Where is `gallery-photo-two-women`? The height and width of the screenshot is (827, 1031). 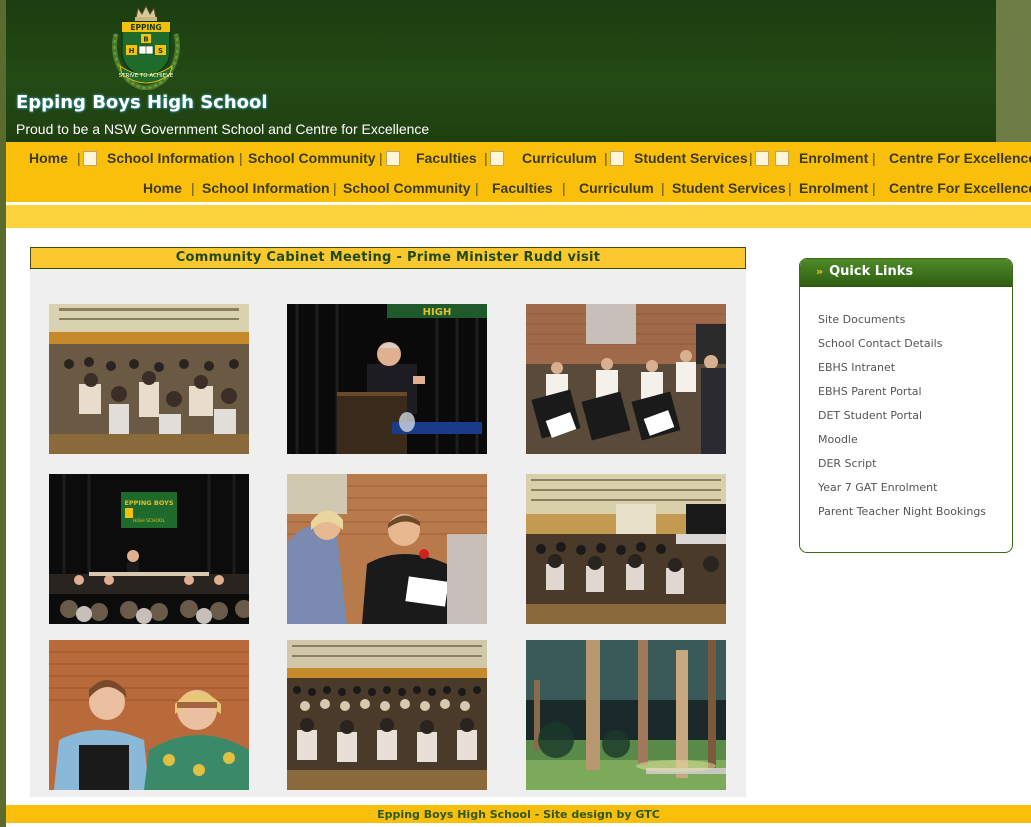
gallery-photo-two-women is located at coordinates (149, 715).